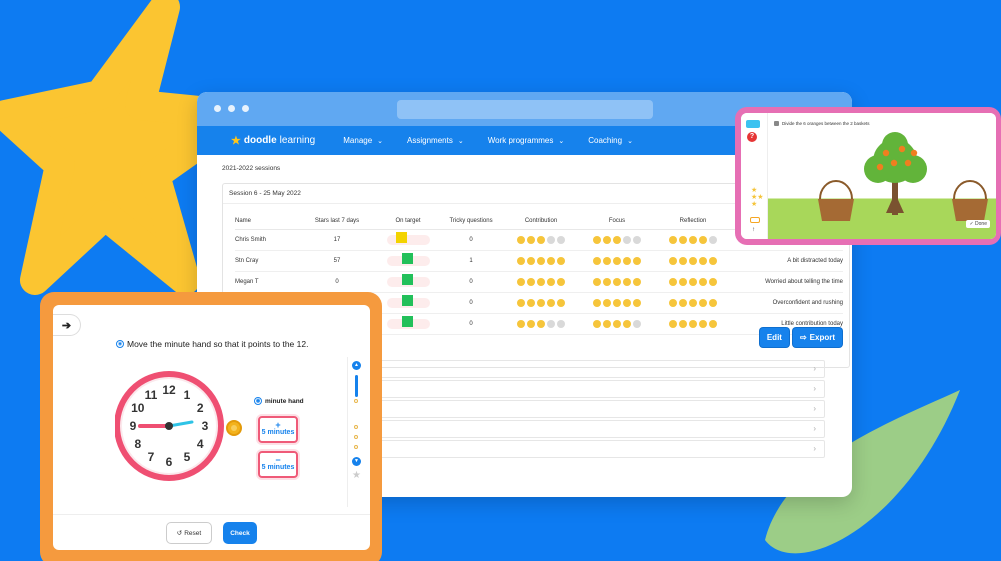 This screenshot has width=1001, height=561. I want to click on edit-button: Edit, so click(774, 337).